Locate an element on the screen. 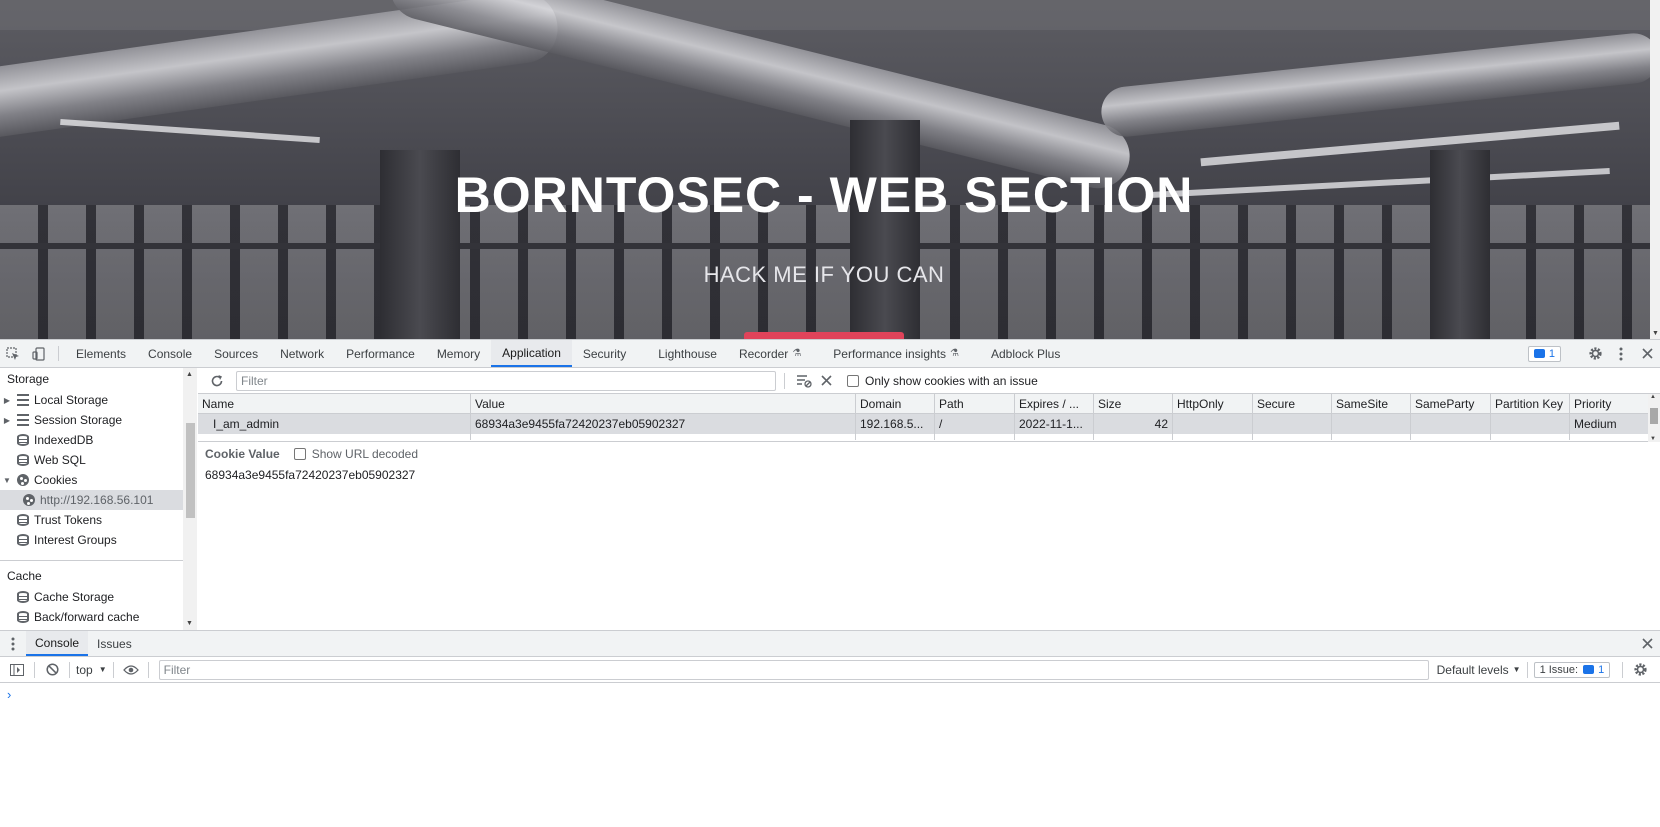 The height and width of the screenshot is (827, 1660). cookie-secure-cell is located at coordinates (1292, 424).